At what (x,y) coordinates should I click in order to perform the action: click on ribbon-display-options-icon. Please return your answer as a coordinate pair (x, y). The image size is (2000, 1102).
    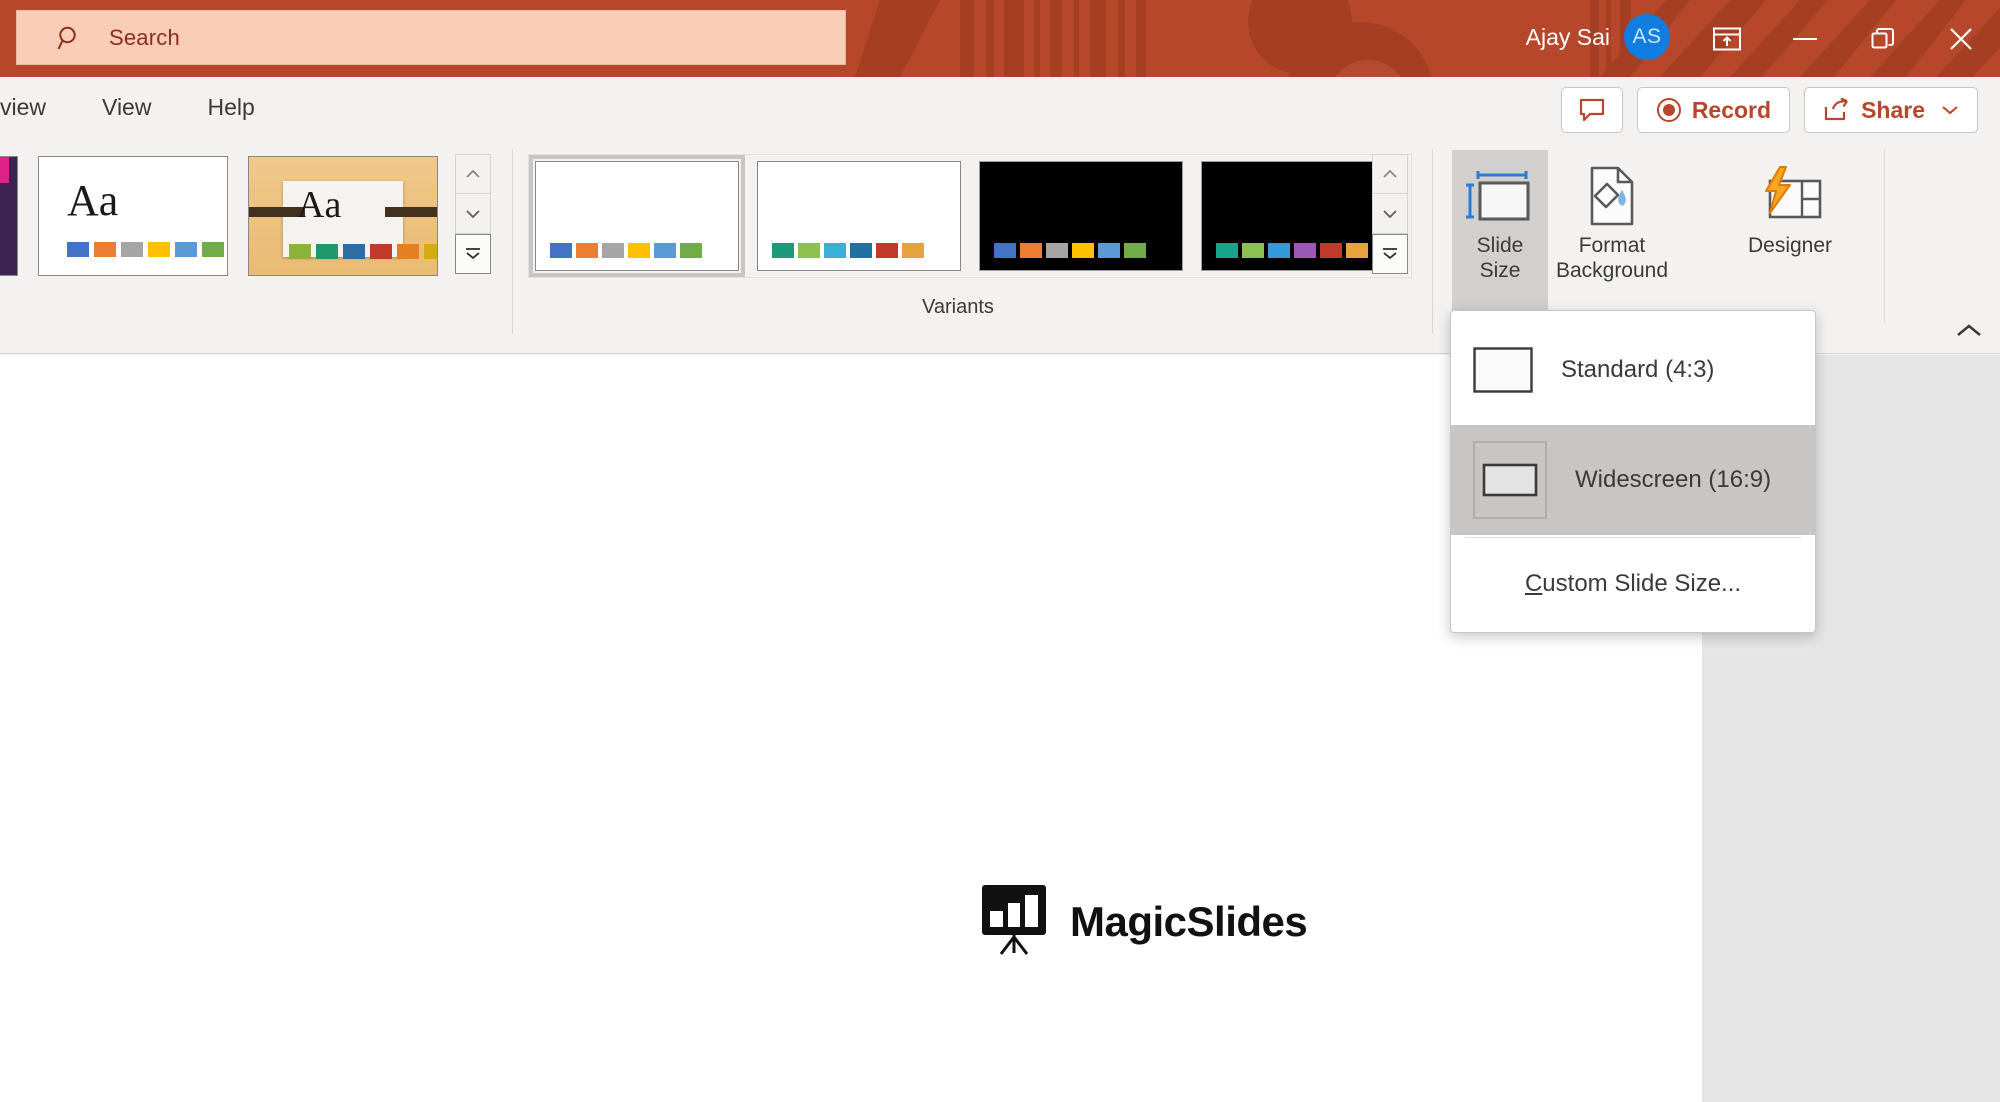
    Looking at the image, I should click on (1727, 38).